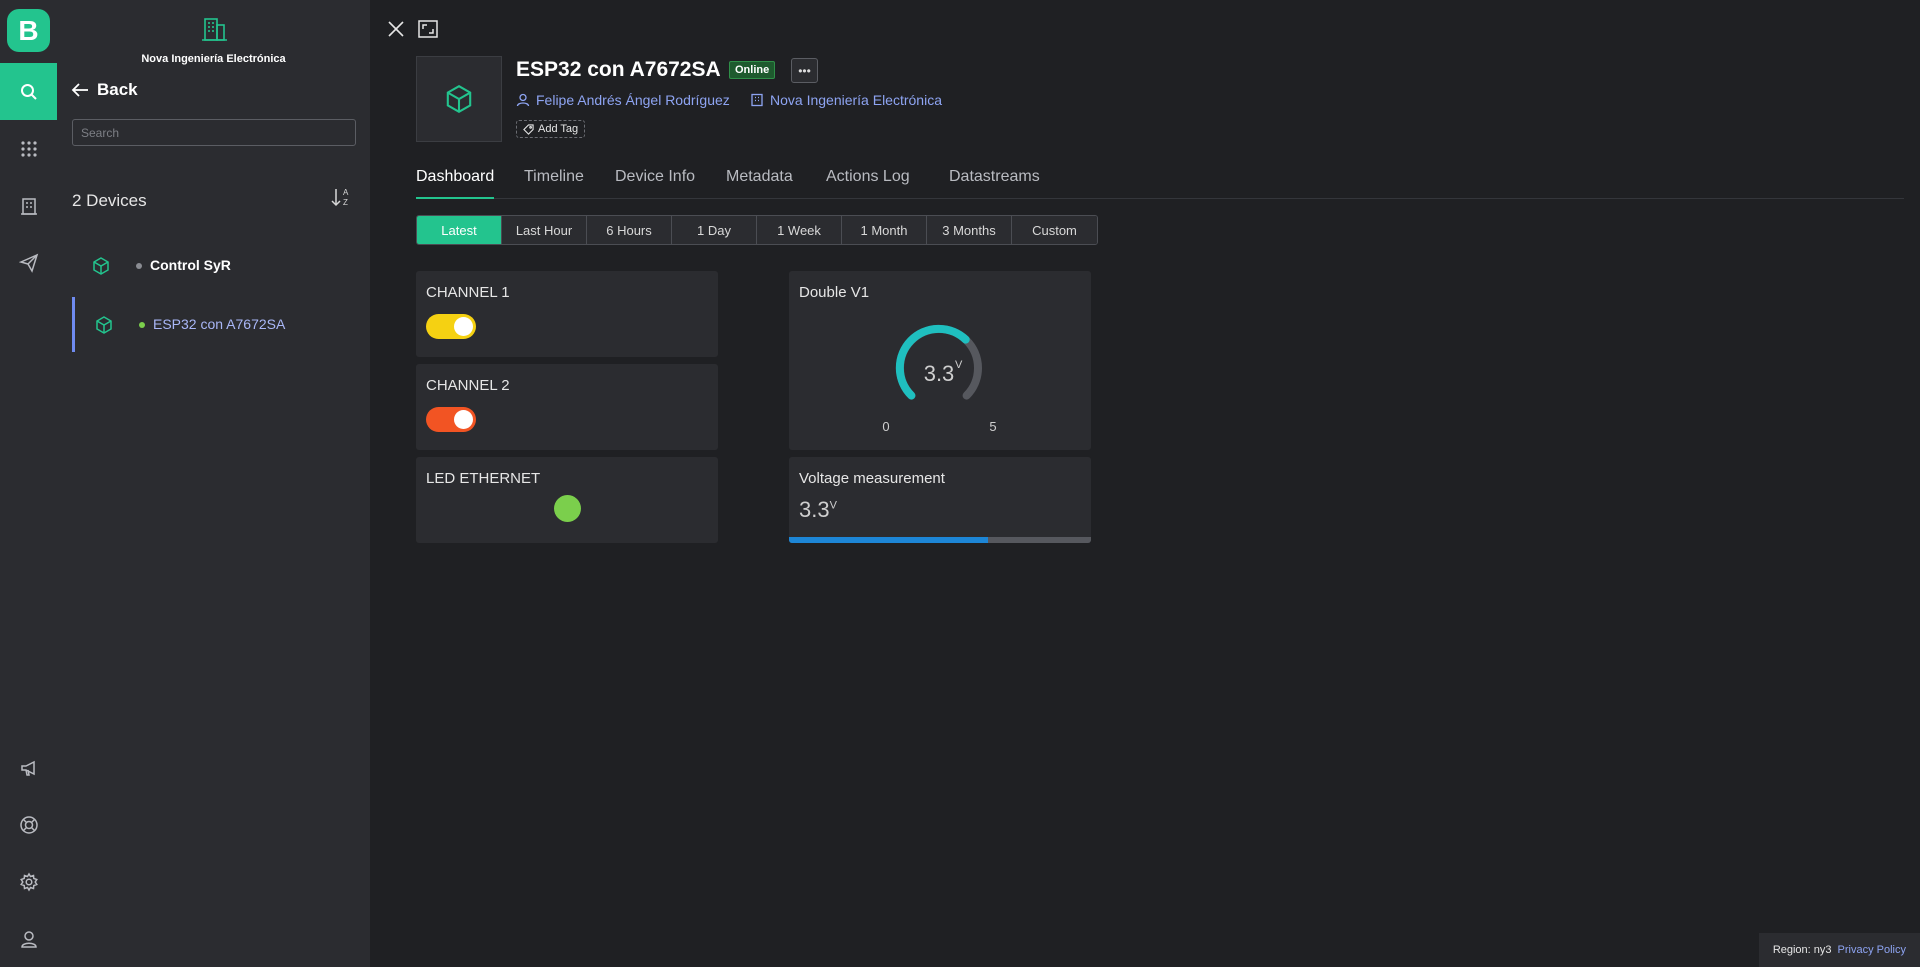 This screenshot has height=967, width=1920. What do you see at coordinates (468, 292) in the screenshot?
I see `widget-title: CHANNEL 1` at bounding box center [468, 292].